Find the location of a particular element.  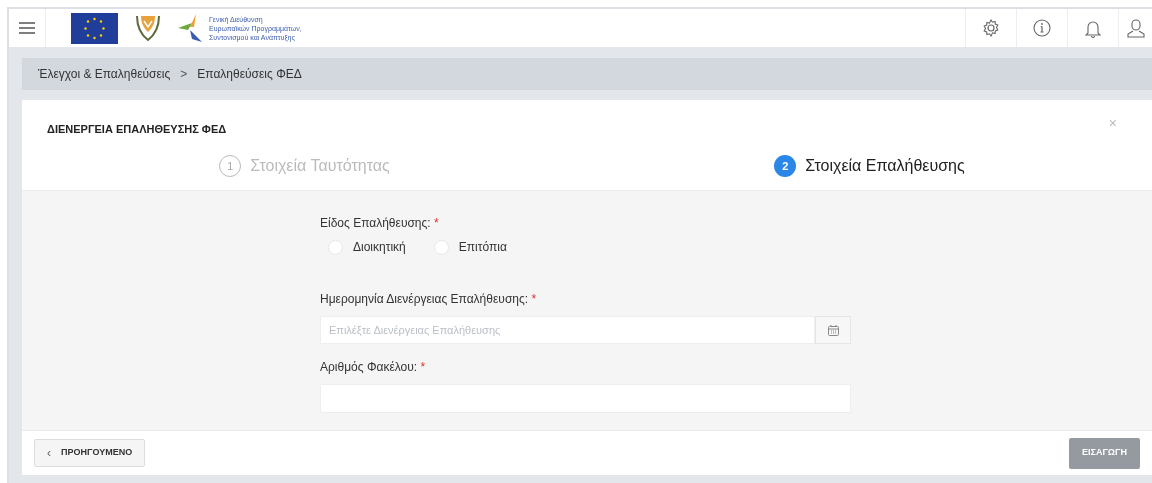

breadcrumb-link: Έλεγχοι & Επαληθεύσεις is located at coordinates (104, 74).